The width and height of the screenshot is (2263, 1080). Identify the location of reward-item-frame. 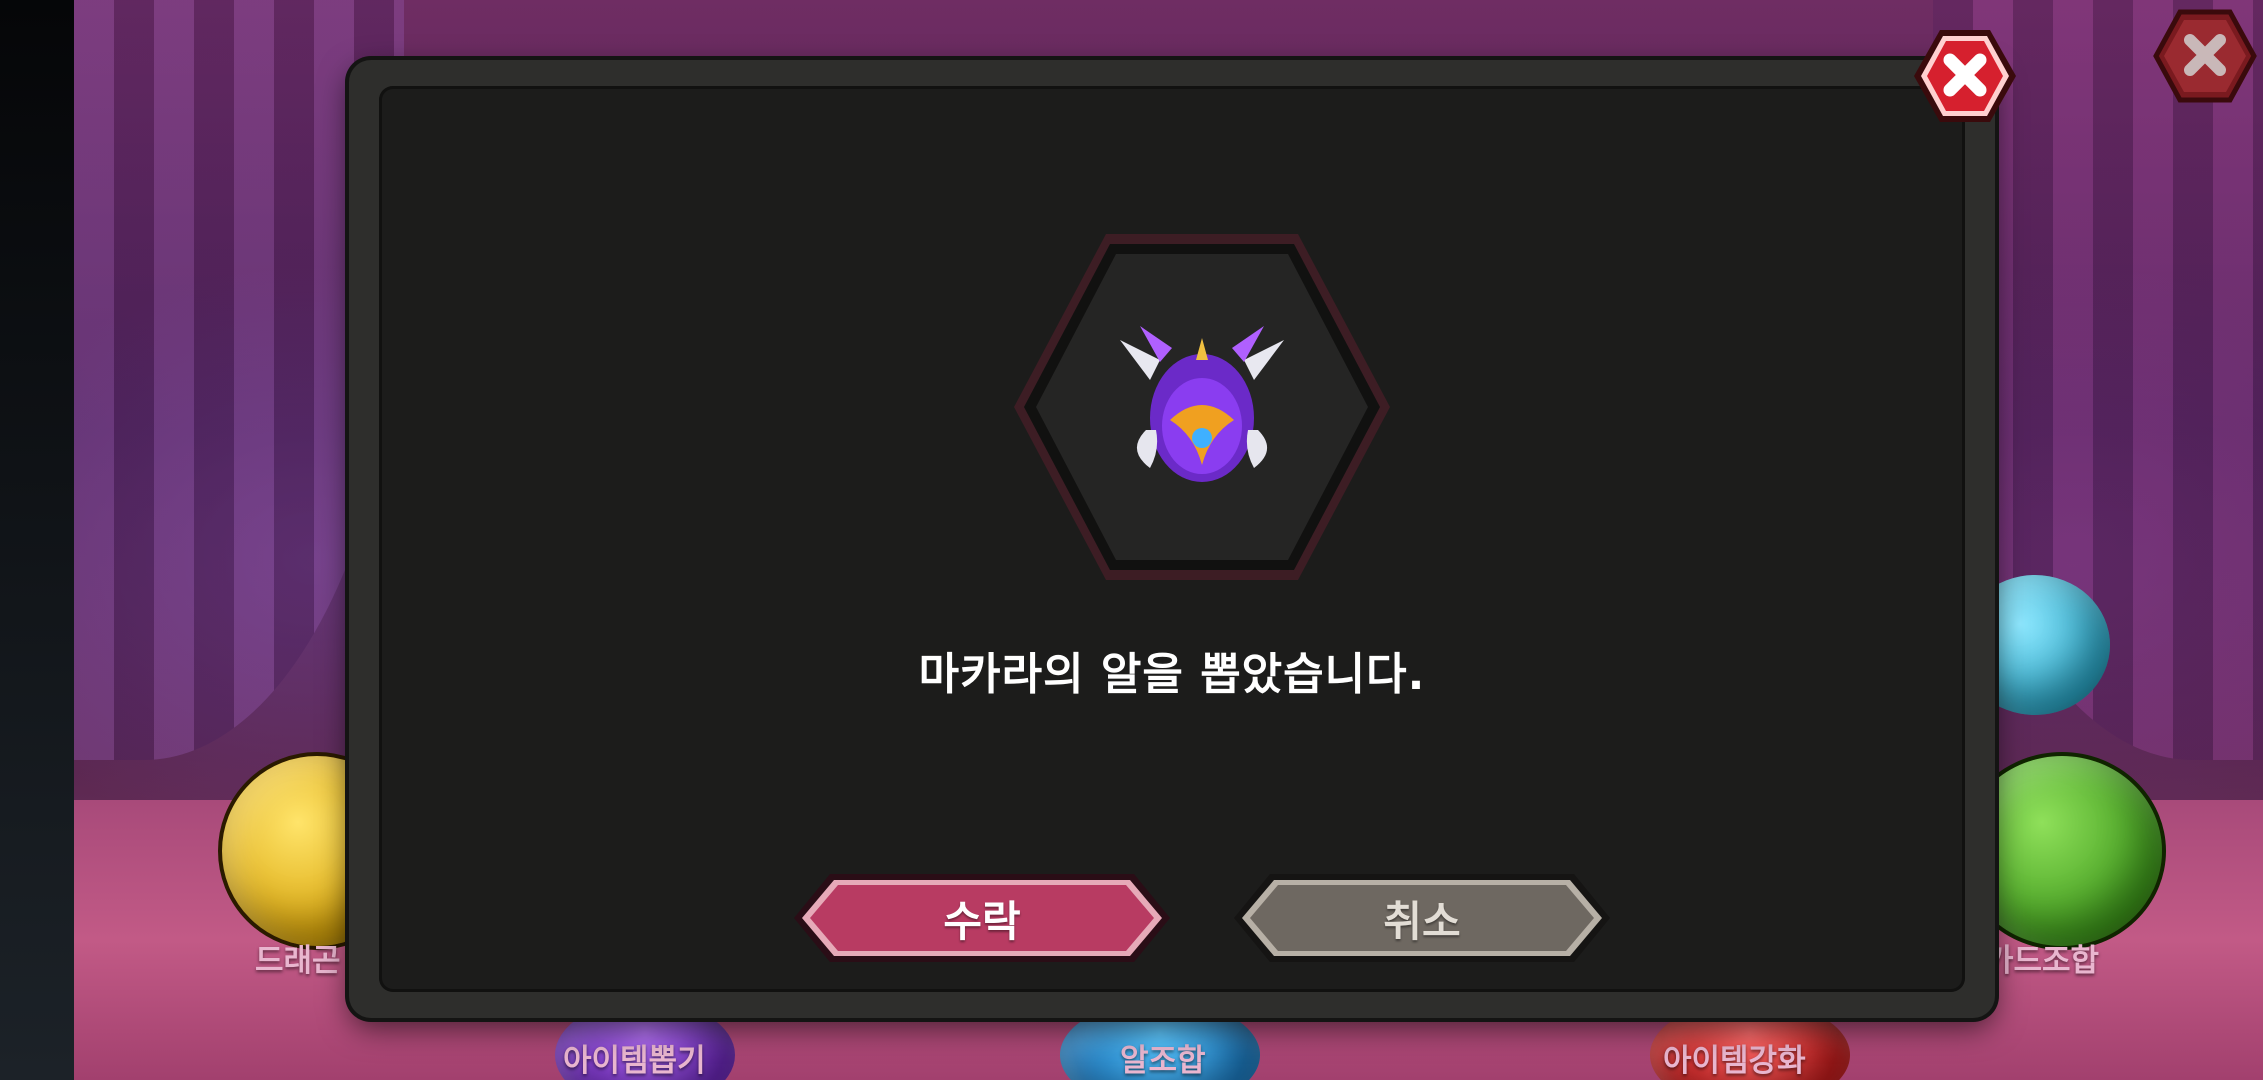
(1202, 407).